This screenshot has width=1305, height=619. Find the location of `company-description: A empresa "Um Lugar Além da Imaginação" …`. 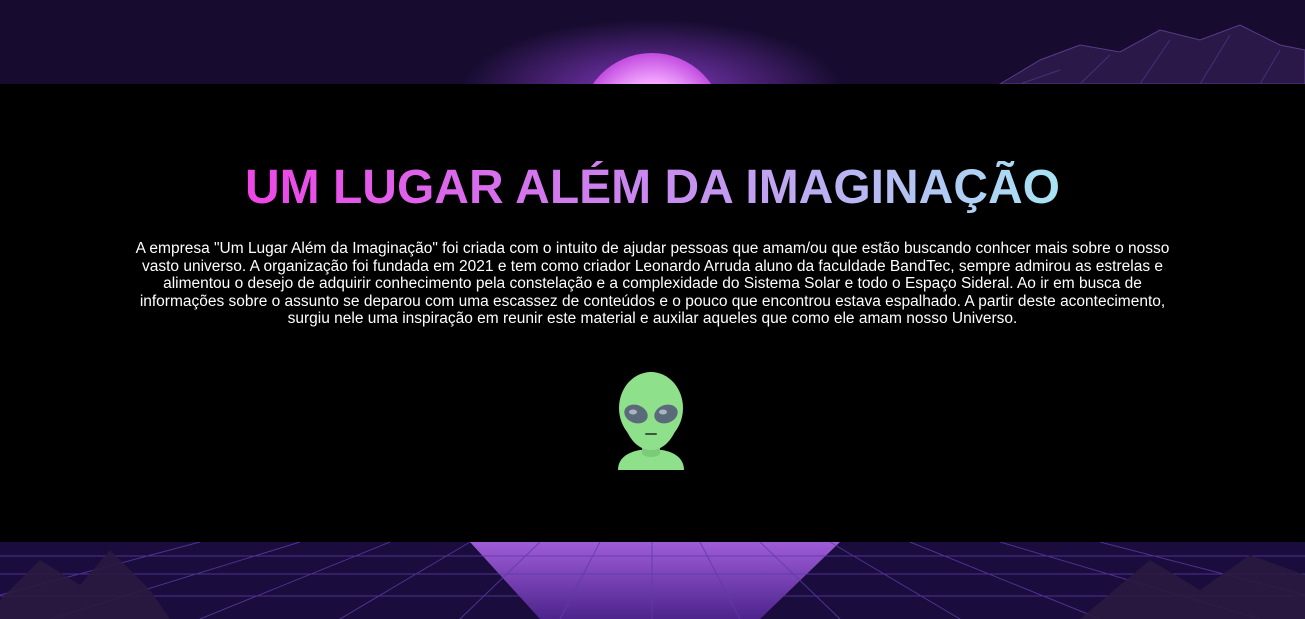

company-description: A empresa "Um Lugar Além da Imaginação" … is located at coordinates (652, 283).